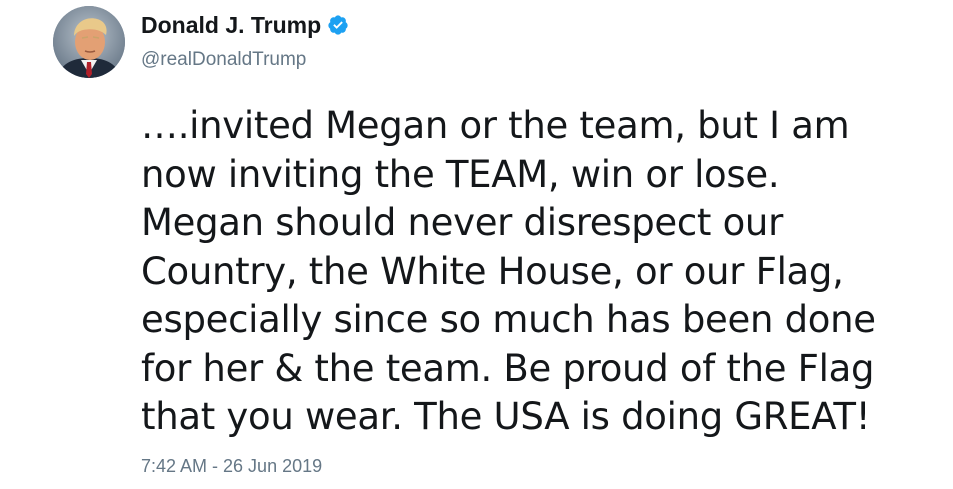 This screenshot has height=489, width=953. I want to click on verified-badge-icon, so click(338, 25).